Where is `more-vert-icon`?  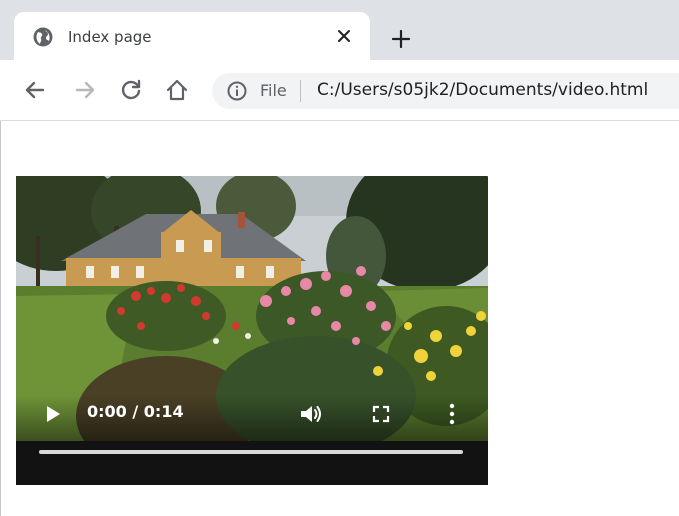 more-vert-icon is located at coordinates (452, 414).